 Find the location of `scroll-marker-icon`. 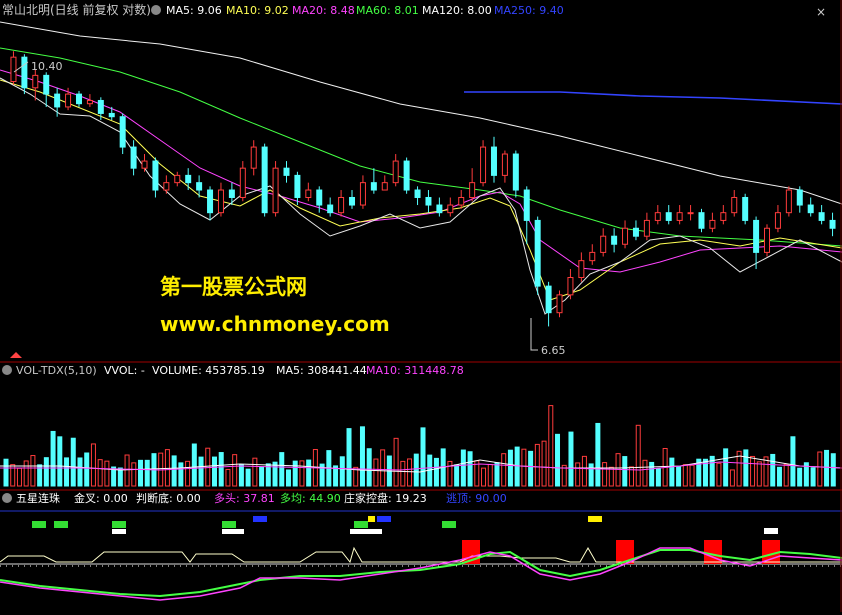

scroll-marker-icon is located at coordinates (16, 355).